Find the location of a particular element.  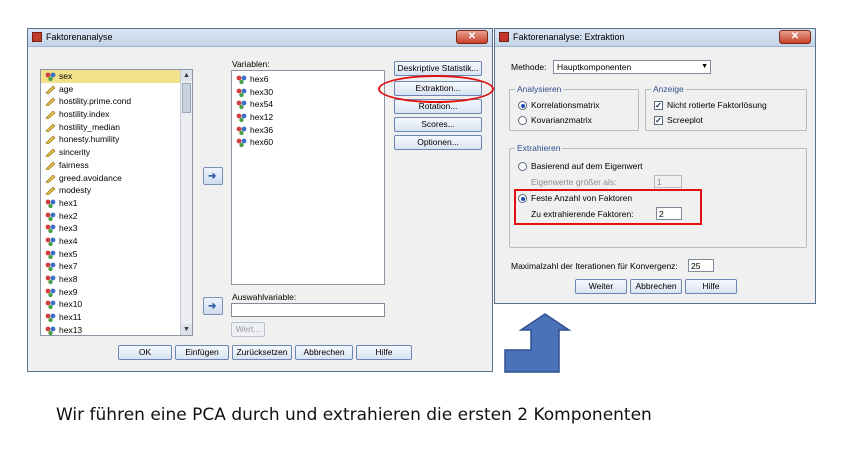

title-bar: Faktorenanalyse ✕ is located at coordinates (260, 38).